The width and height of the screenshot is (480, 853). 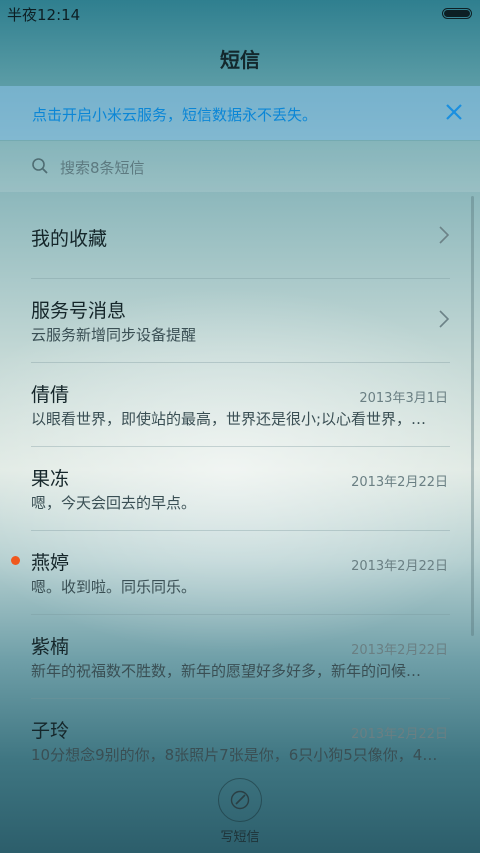 I want to click on favorites-label: 我的收藏, so click(x=69, y=239).